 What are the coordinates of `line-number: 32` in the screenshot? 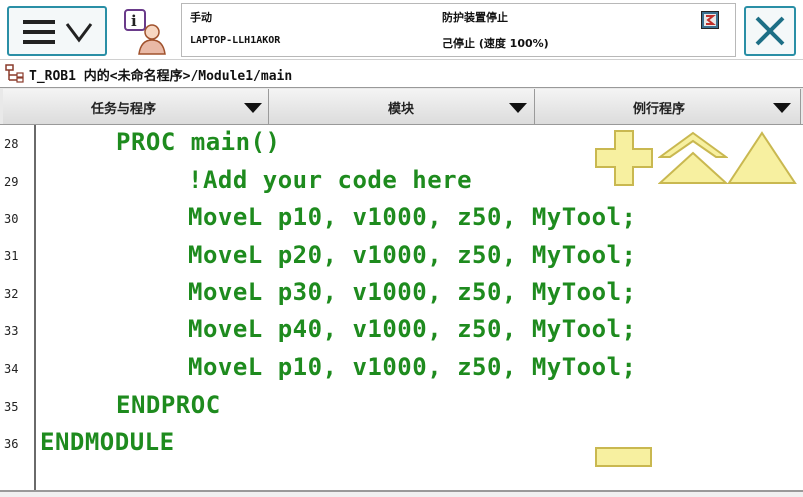 It's located at (11, 294).